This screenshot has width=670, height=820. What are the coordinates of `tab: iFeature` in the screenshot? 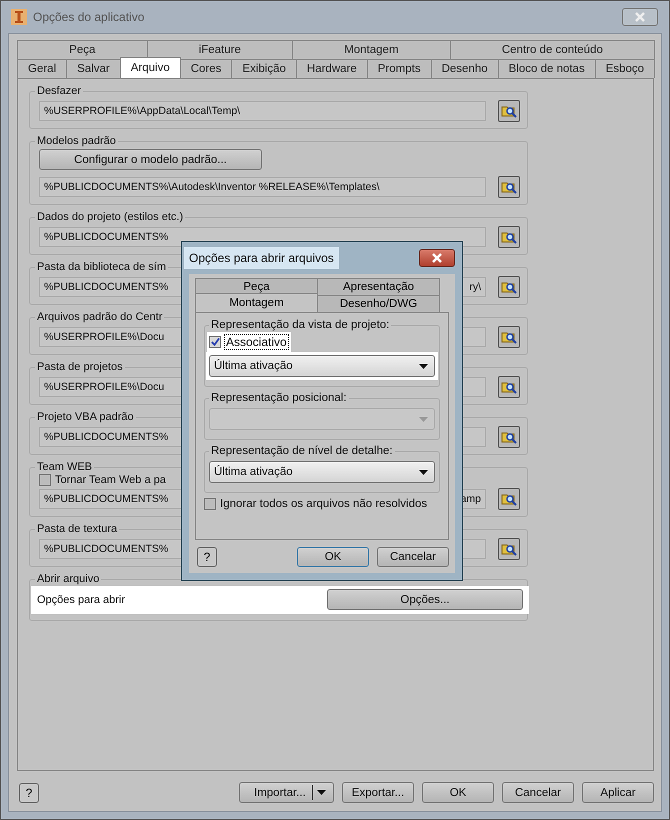 It's located at (220, 49).